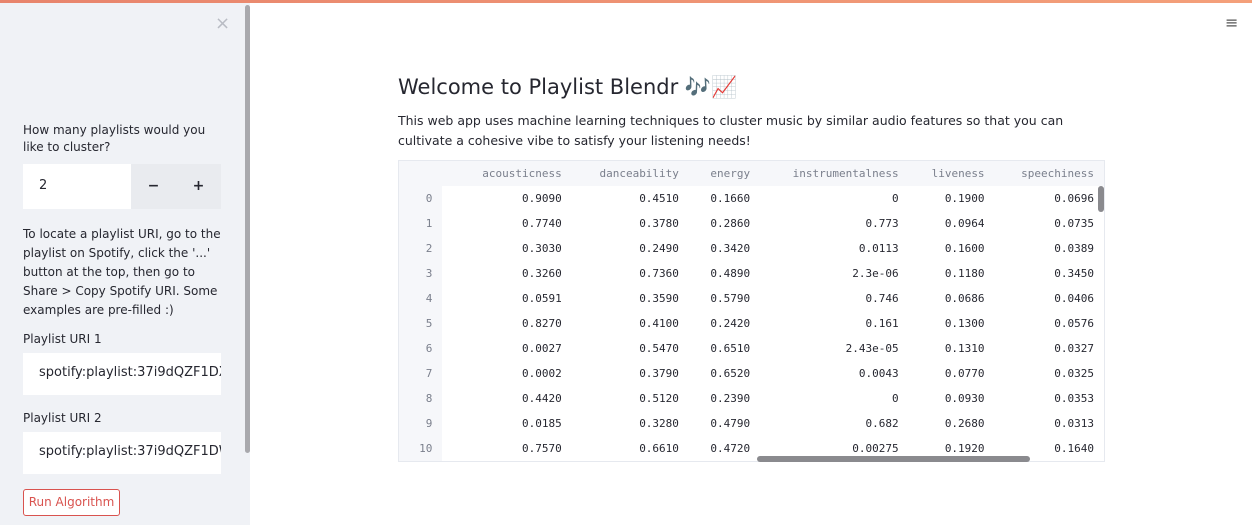 The height and width of the screenshot is (525, 1252). I want to click on table-horizontal-scrollbar, so click(893, 459).